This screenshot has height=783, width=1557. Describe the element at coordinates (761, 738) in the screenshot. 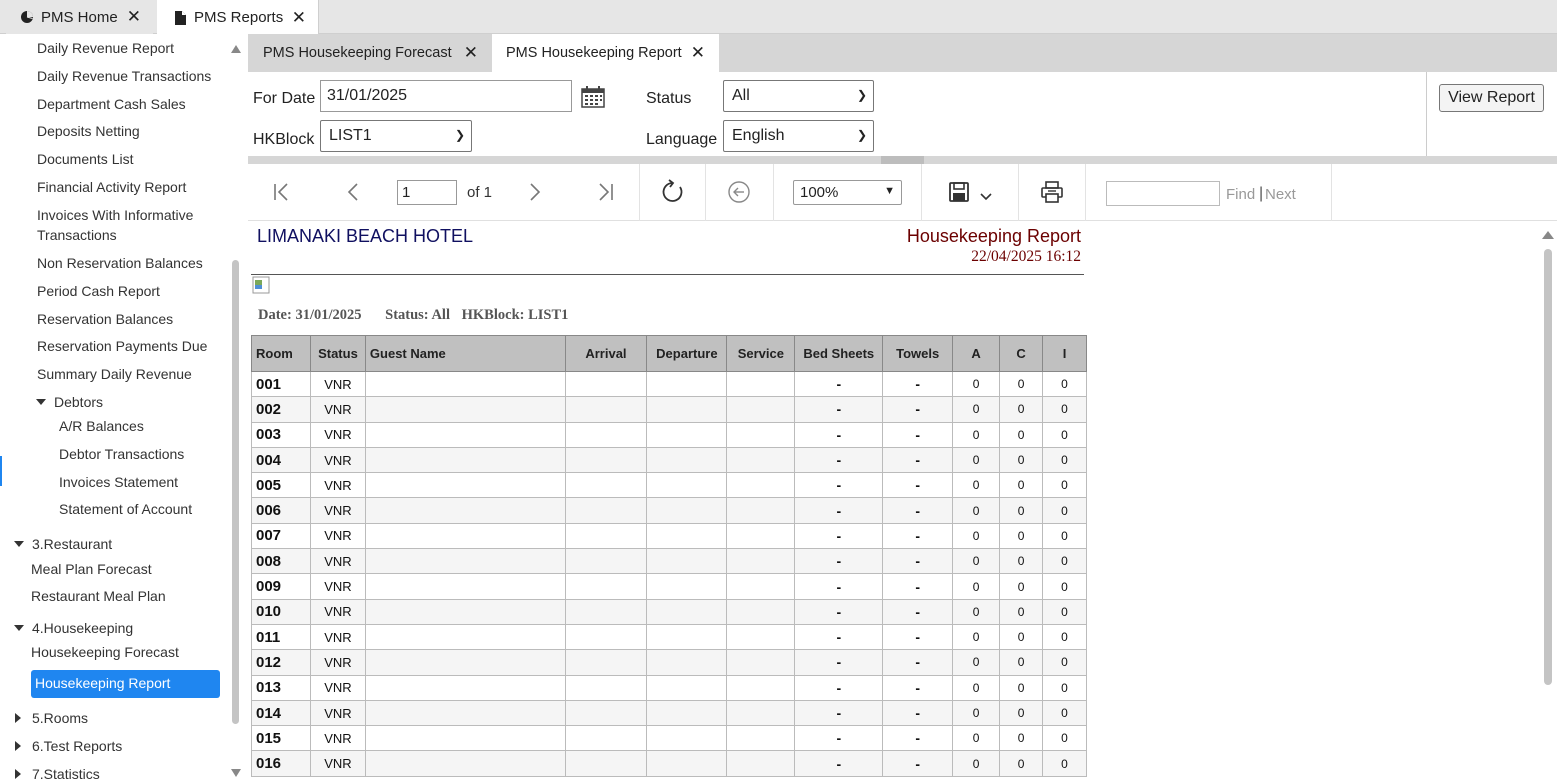

I see `table-cell-service` at that location.